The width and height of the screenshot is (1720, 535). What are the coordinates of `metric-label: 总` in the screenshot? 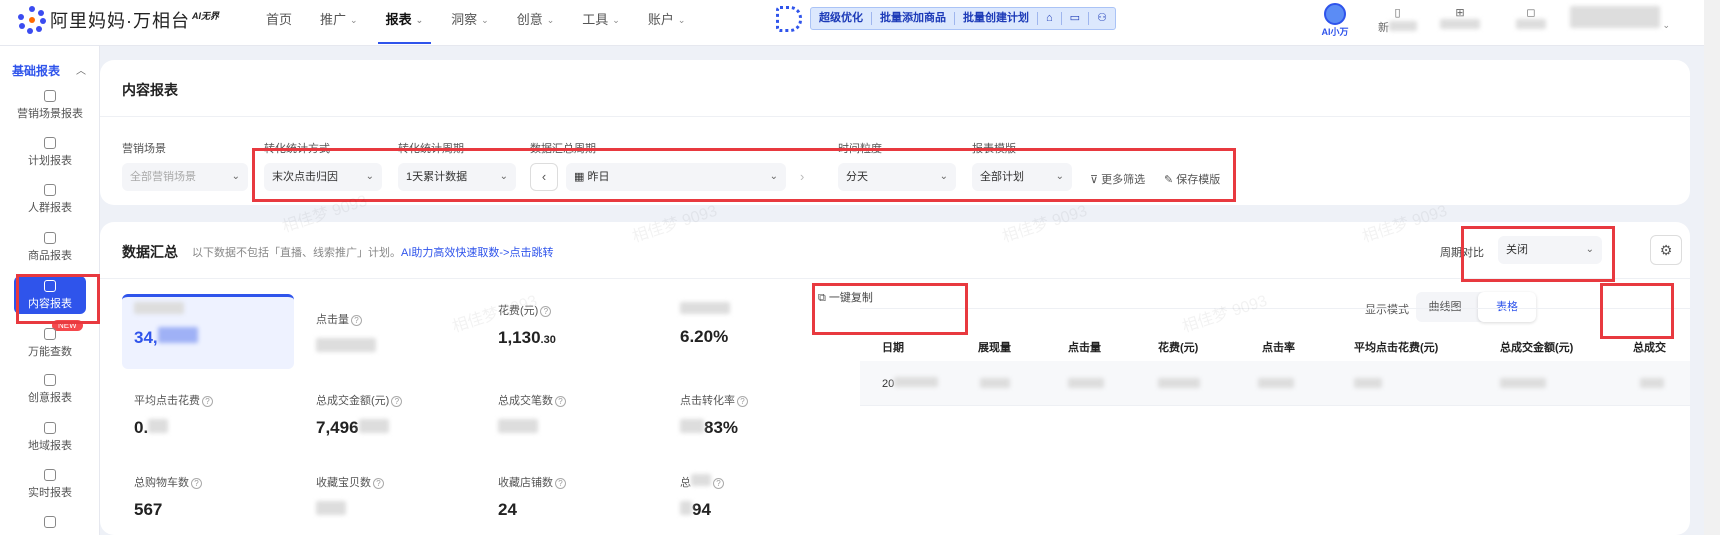 It's located at (685, 483).